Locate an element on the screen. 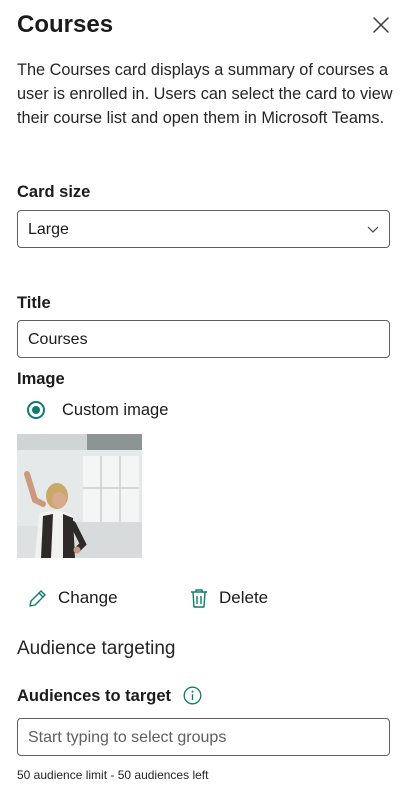  change-image-button: Change is located at coordinates (72, 598).